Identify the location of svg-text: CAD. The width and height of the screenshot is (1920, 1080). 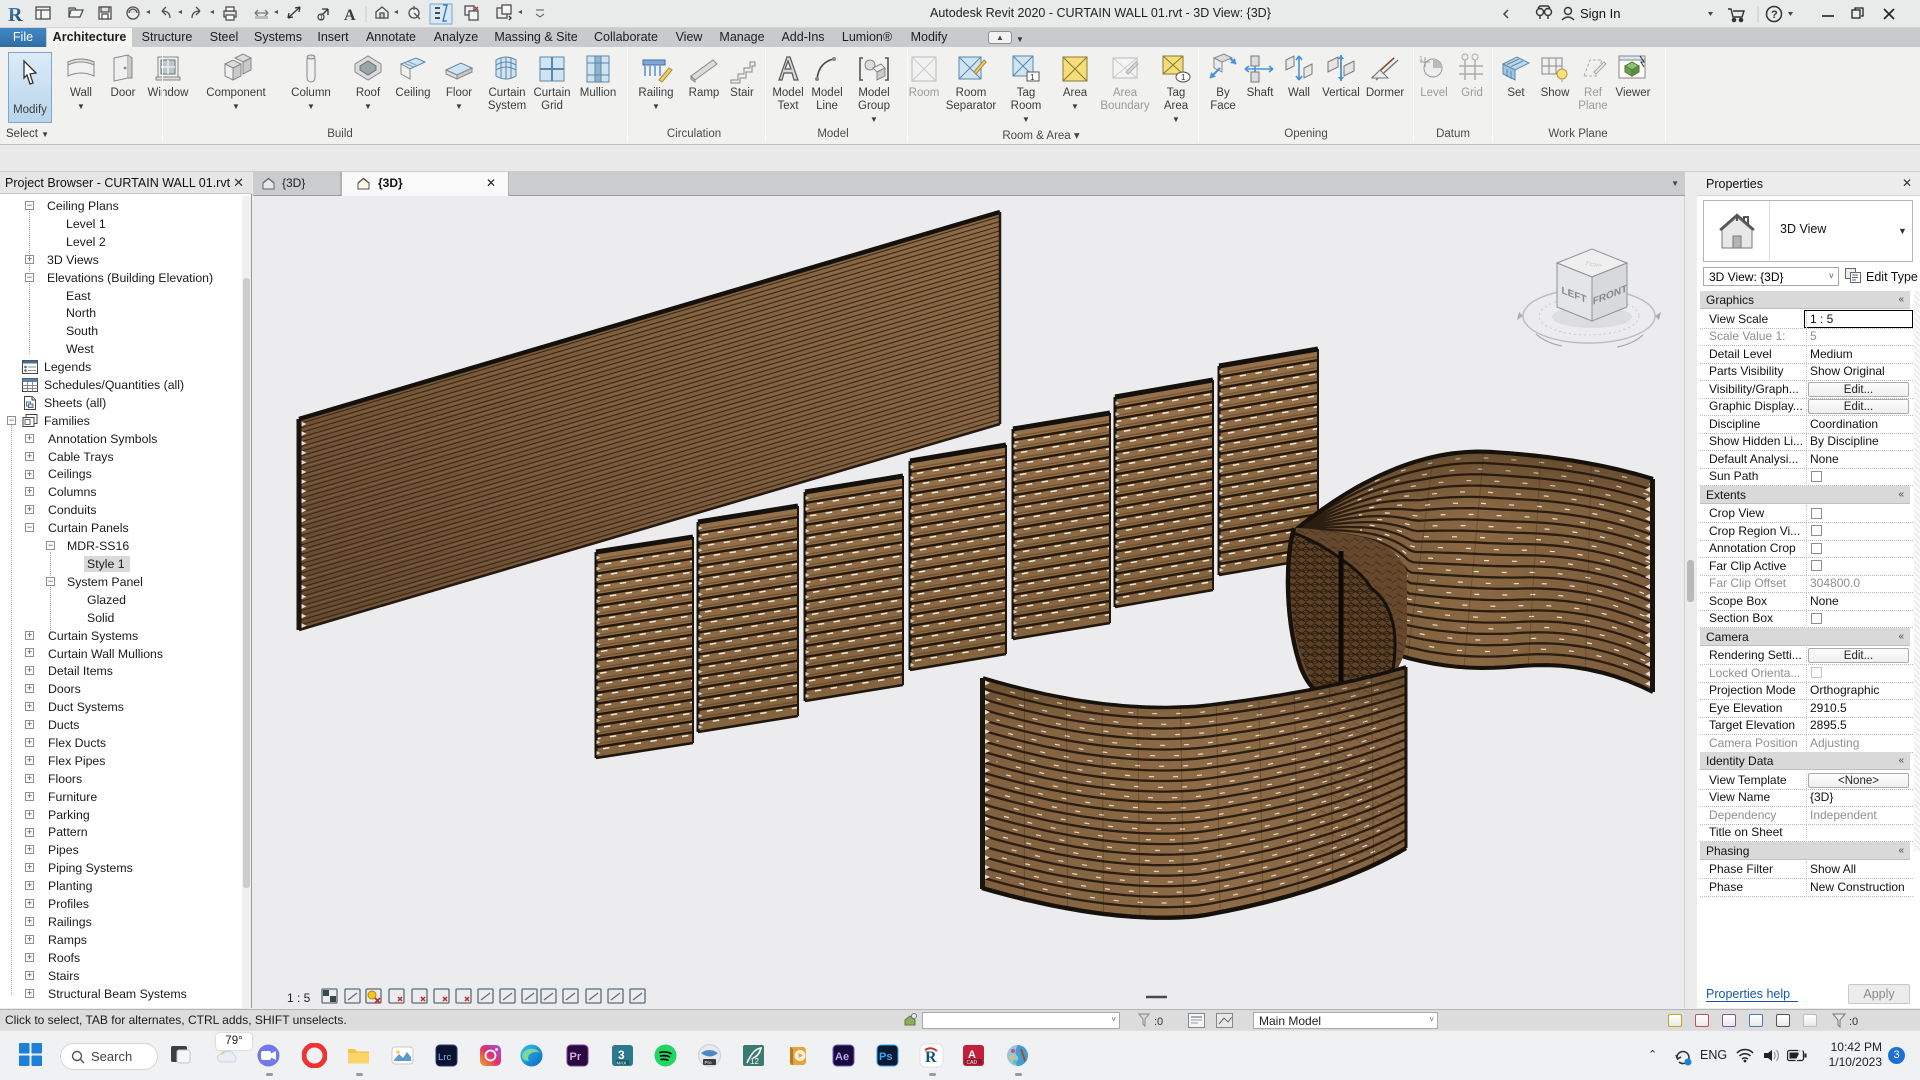
(972, 1063).